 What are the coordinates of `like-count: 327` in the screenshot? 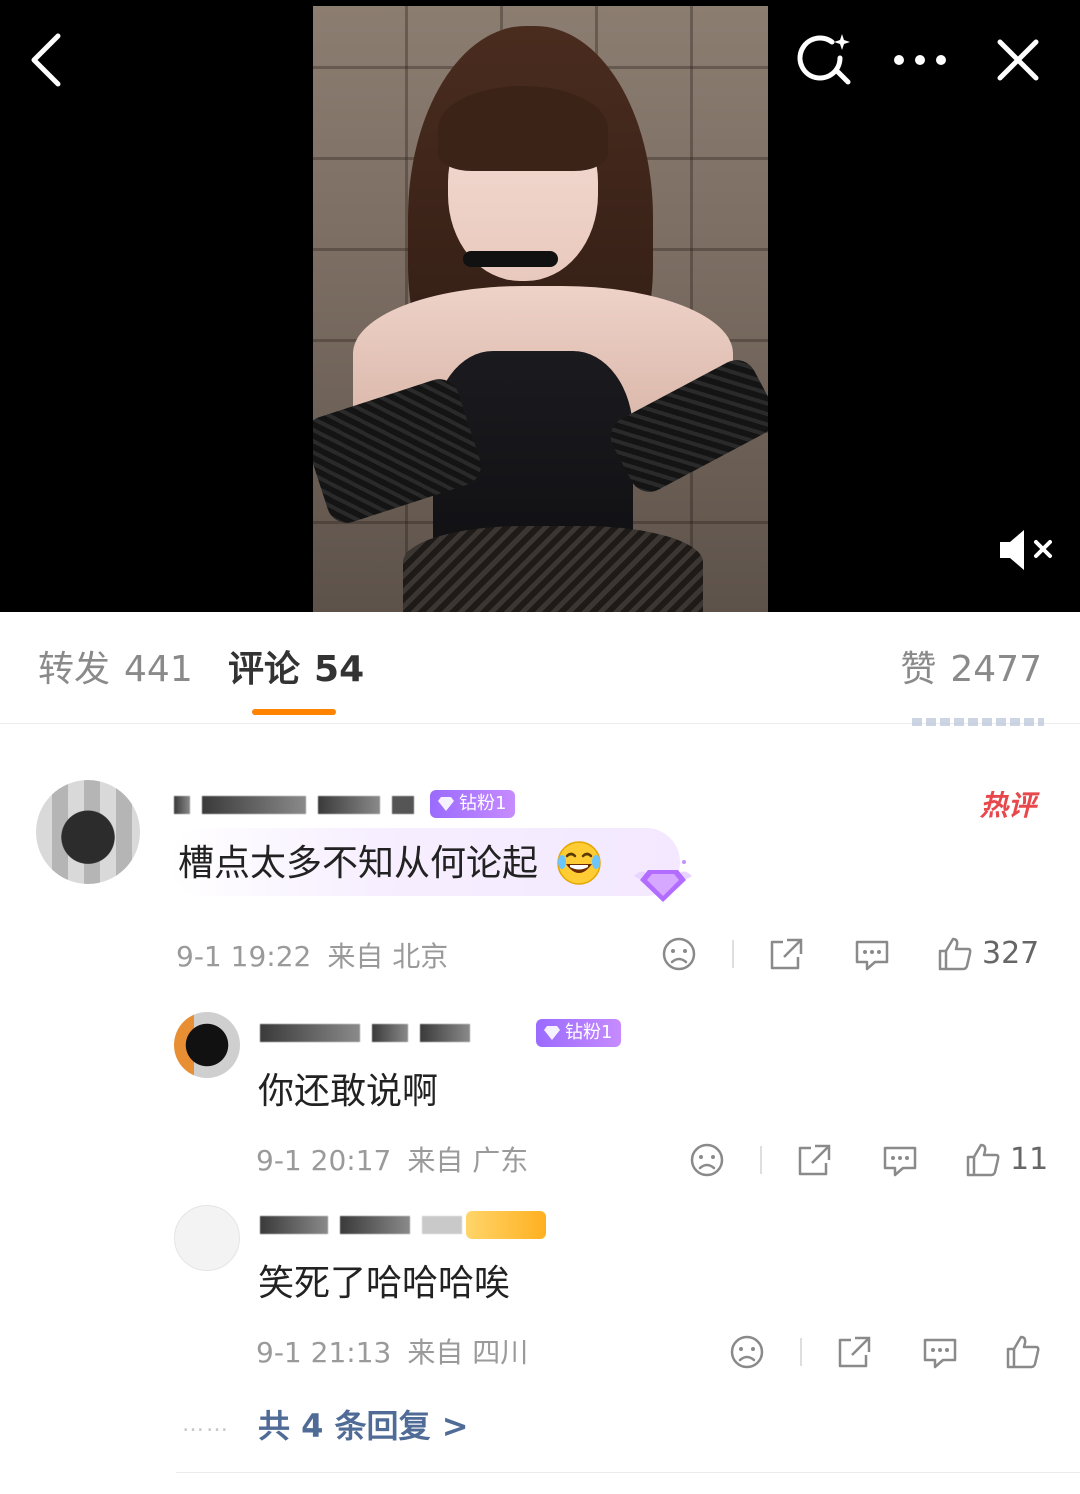 It's located at (1011, 953).